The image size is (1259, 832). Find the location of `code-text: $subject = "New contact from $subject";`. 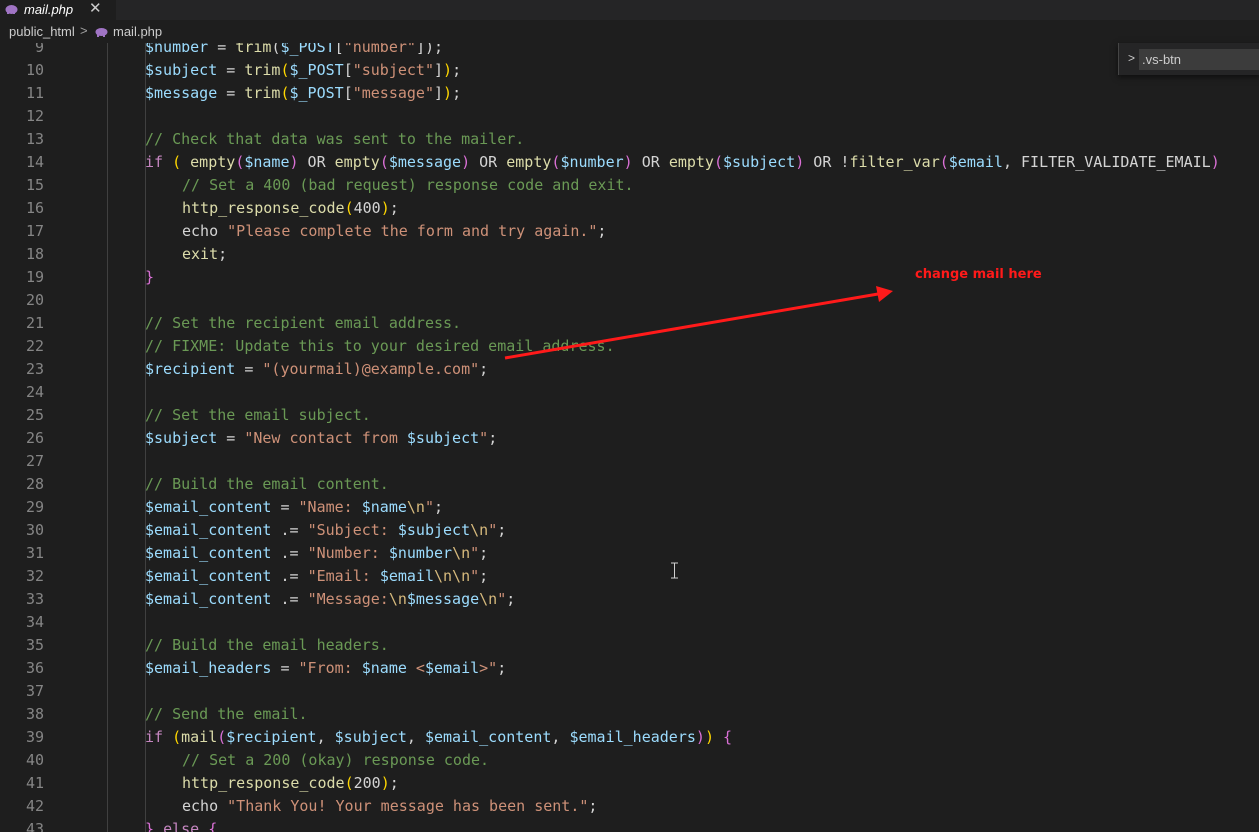

code-text: $subject = "New contact from $subject"; is located at coordinates (321, 438).